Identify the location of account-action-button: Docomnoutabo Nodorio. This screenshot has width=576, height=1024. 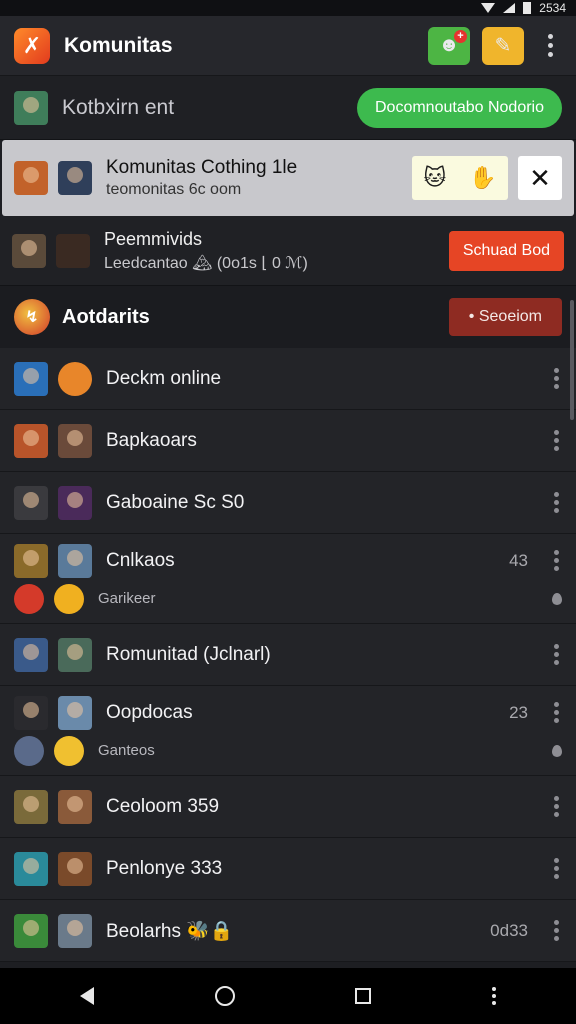
(459, 107).